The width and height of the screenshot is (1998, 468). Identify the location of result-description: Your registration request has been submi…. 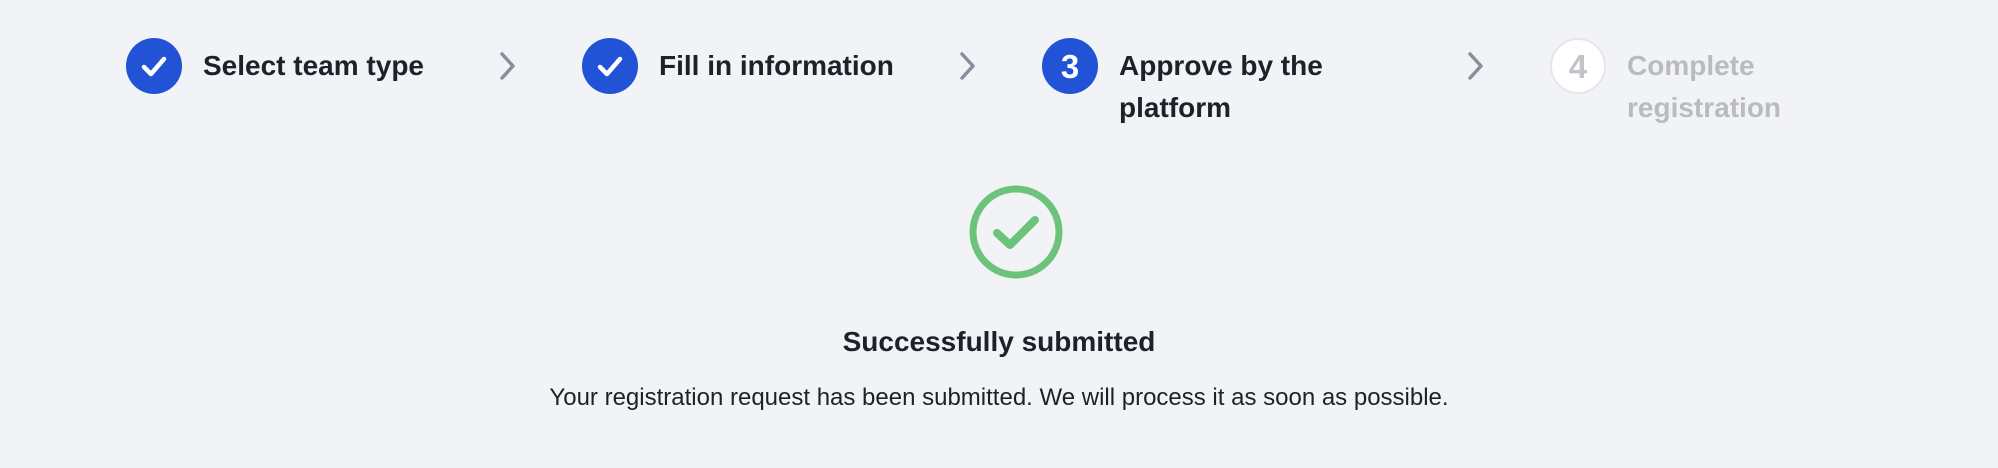
(999, 397).